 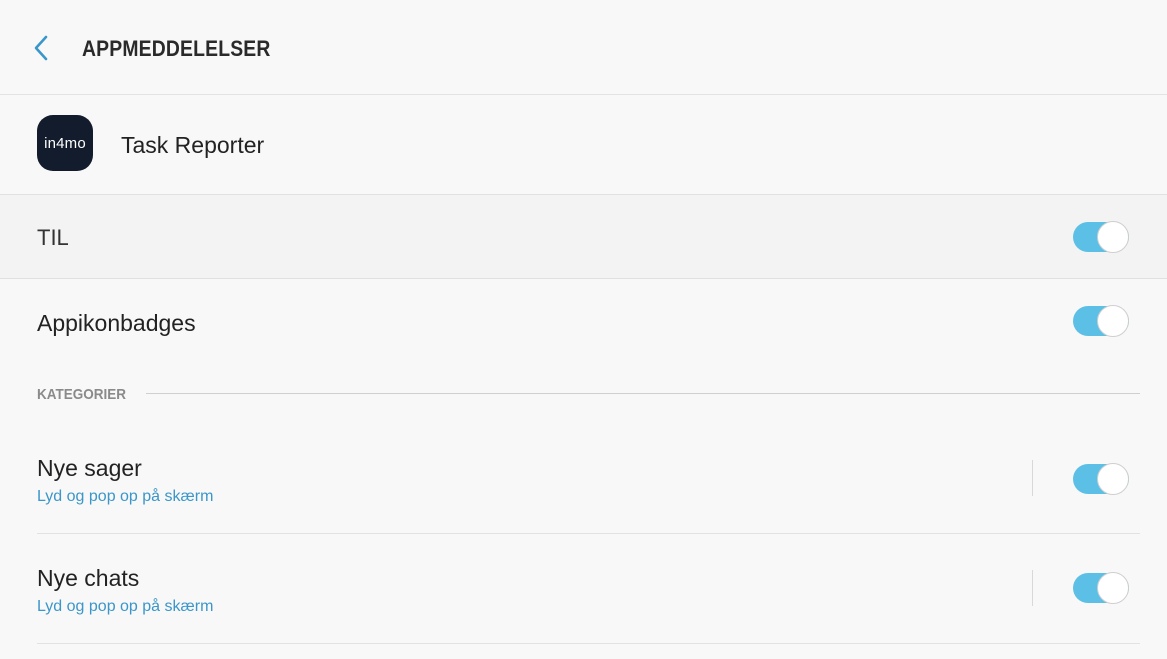 I want to click on page-title: APPMEDDELELSER, so click(x=176, y=48).